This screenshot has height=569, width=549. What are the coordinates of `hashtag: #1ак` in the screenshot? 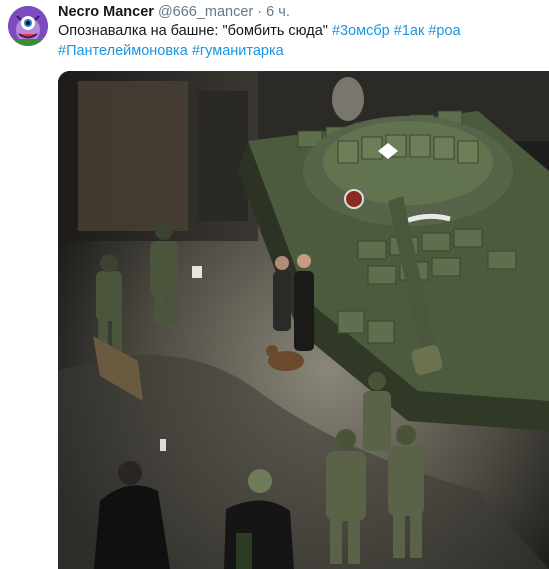 It's located at (409, 31).